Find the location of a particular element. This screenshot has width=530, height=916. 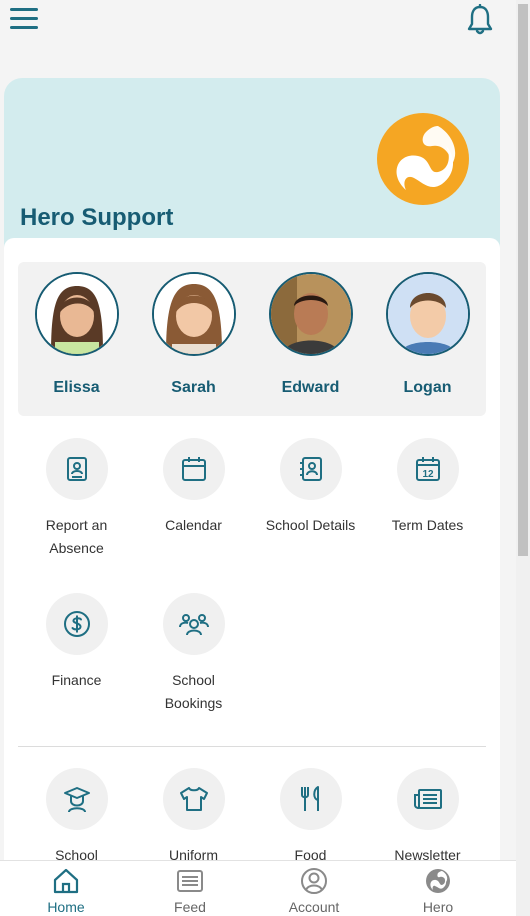

account-icon is located at coordinates (314, 881).